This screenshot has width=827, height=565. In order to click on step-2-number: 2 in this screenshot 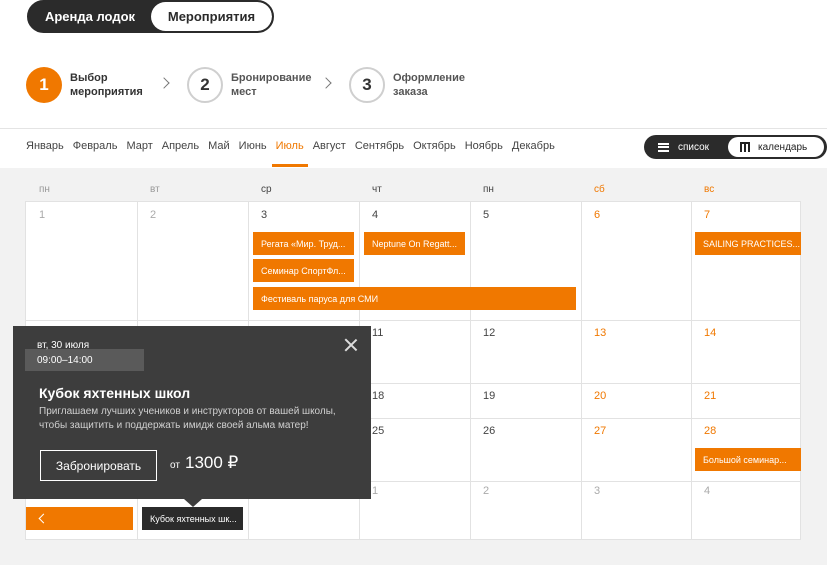, I will do `click(205, 85)`.